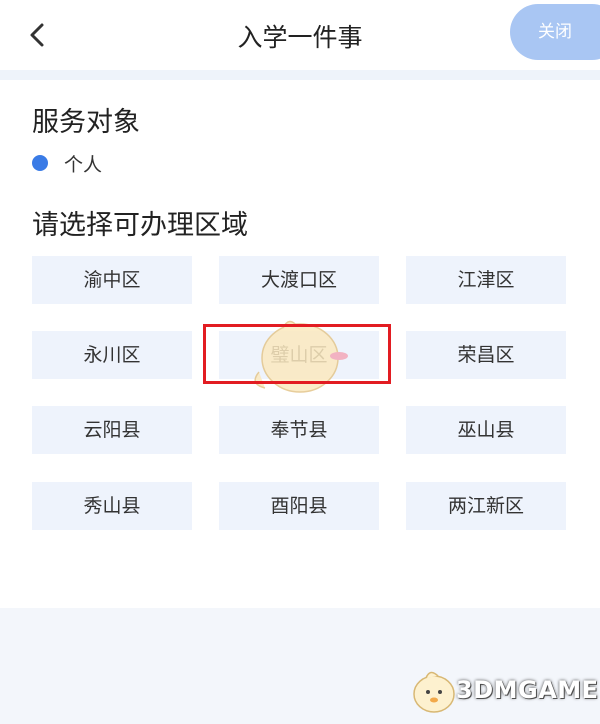 The image size is (600, 724). Describe the element at coordinates (486, 280) in the screenshot. I see `district-button: 江津区` at that location.